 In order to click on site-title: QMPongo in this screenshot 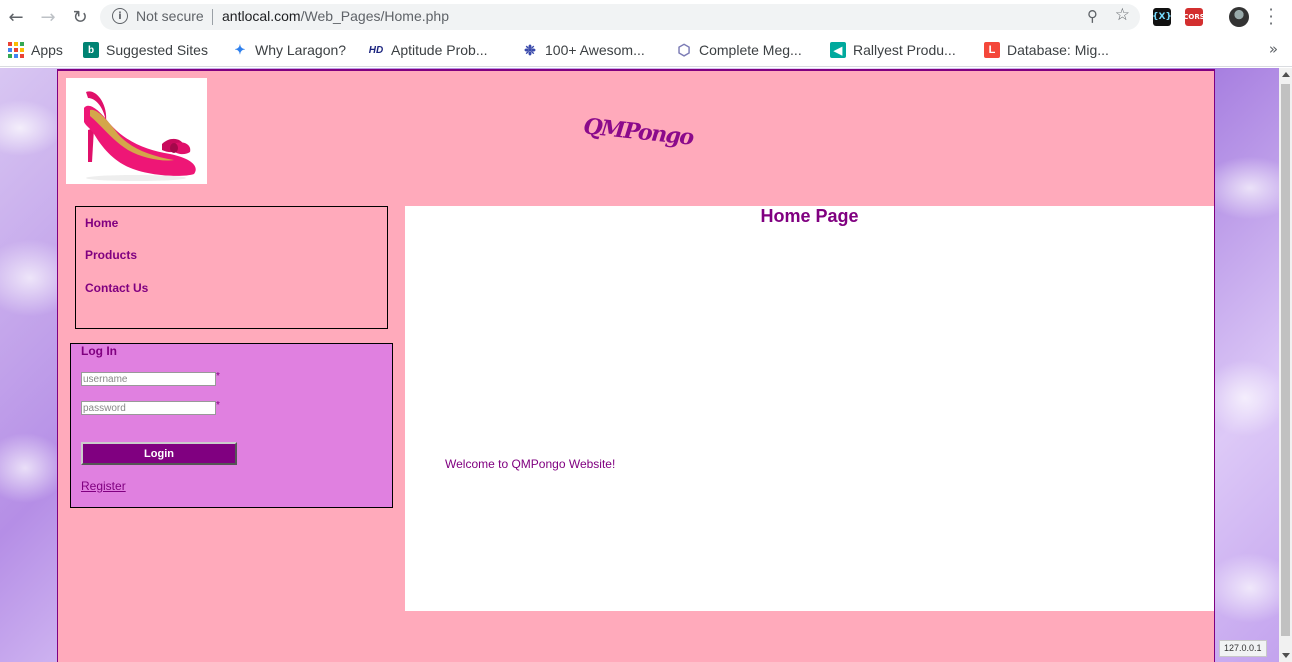, I will do `click(638, 132)`.